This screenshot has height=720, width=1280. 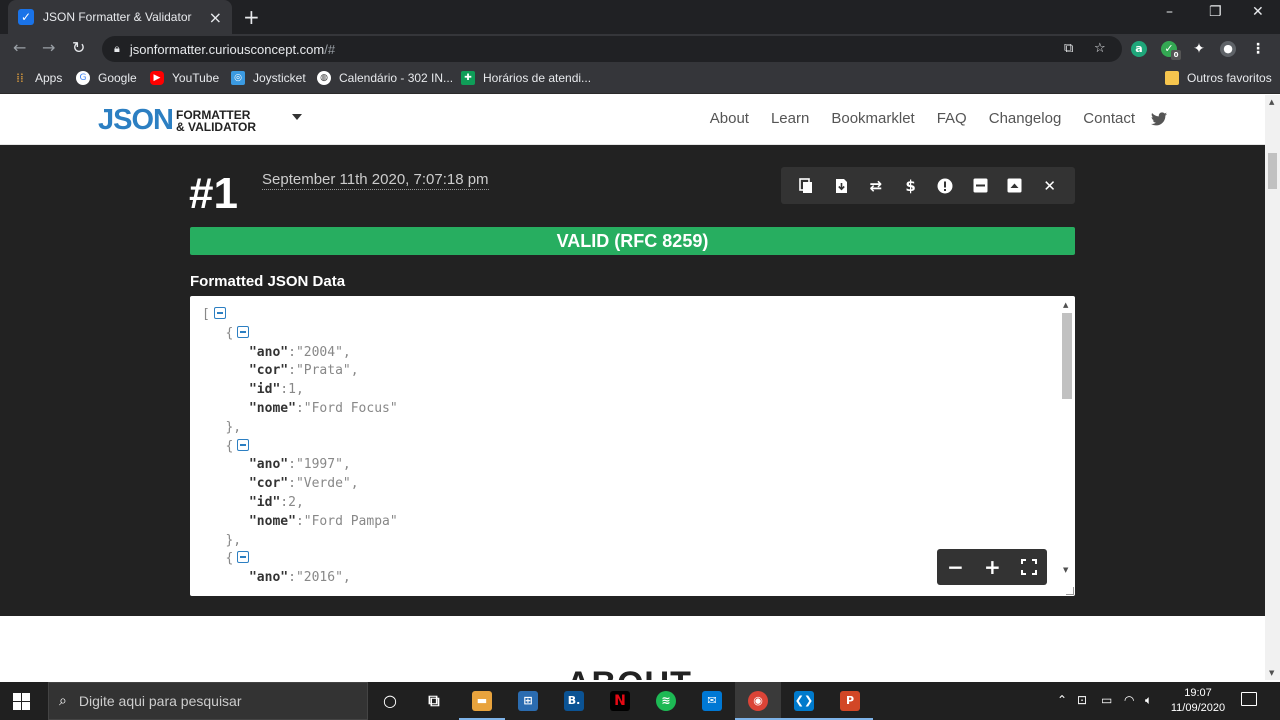 What do you see at coordinates (629, 672) in the screenshot?
I see `about-section-heading: ABOUT` at bounding box center [629, 672].